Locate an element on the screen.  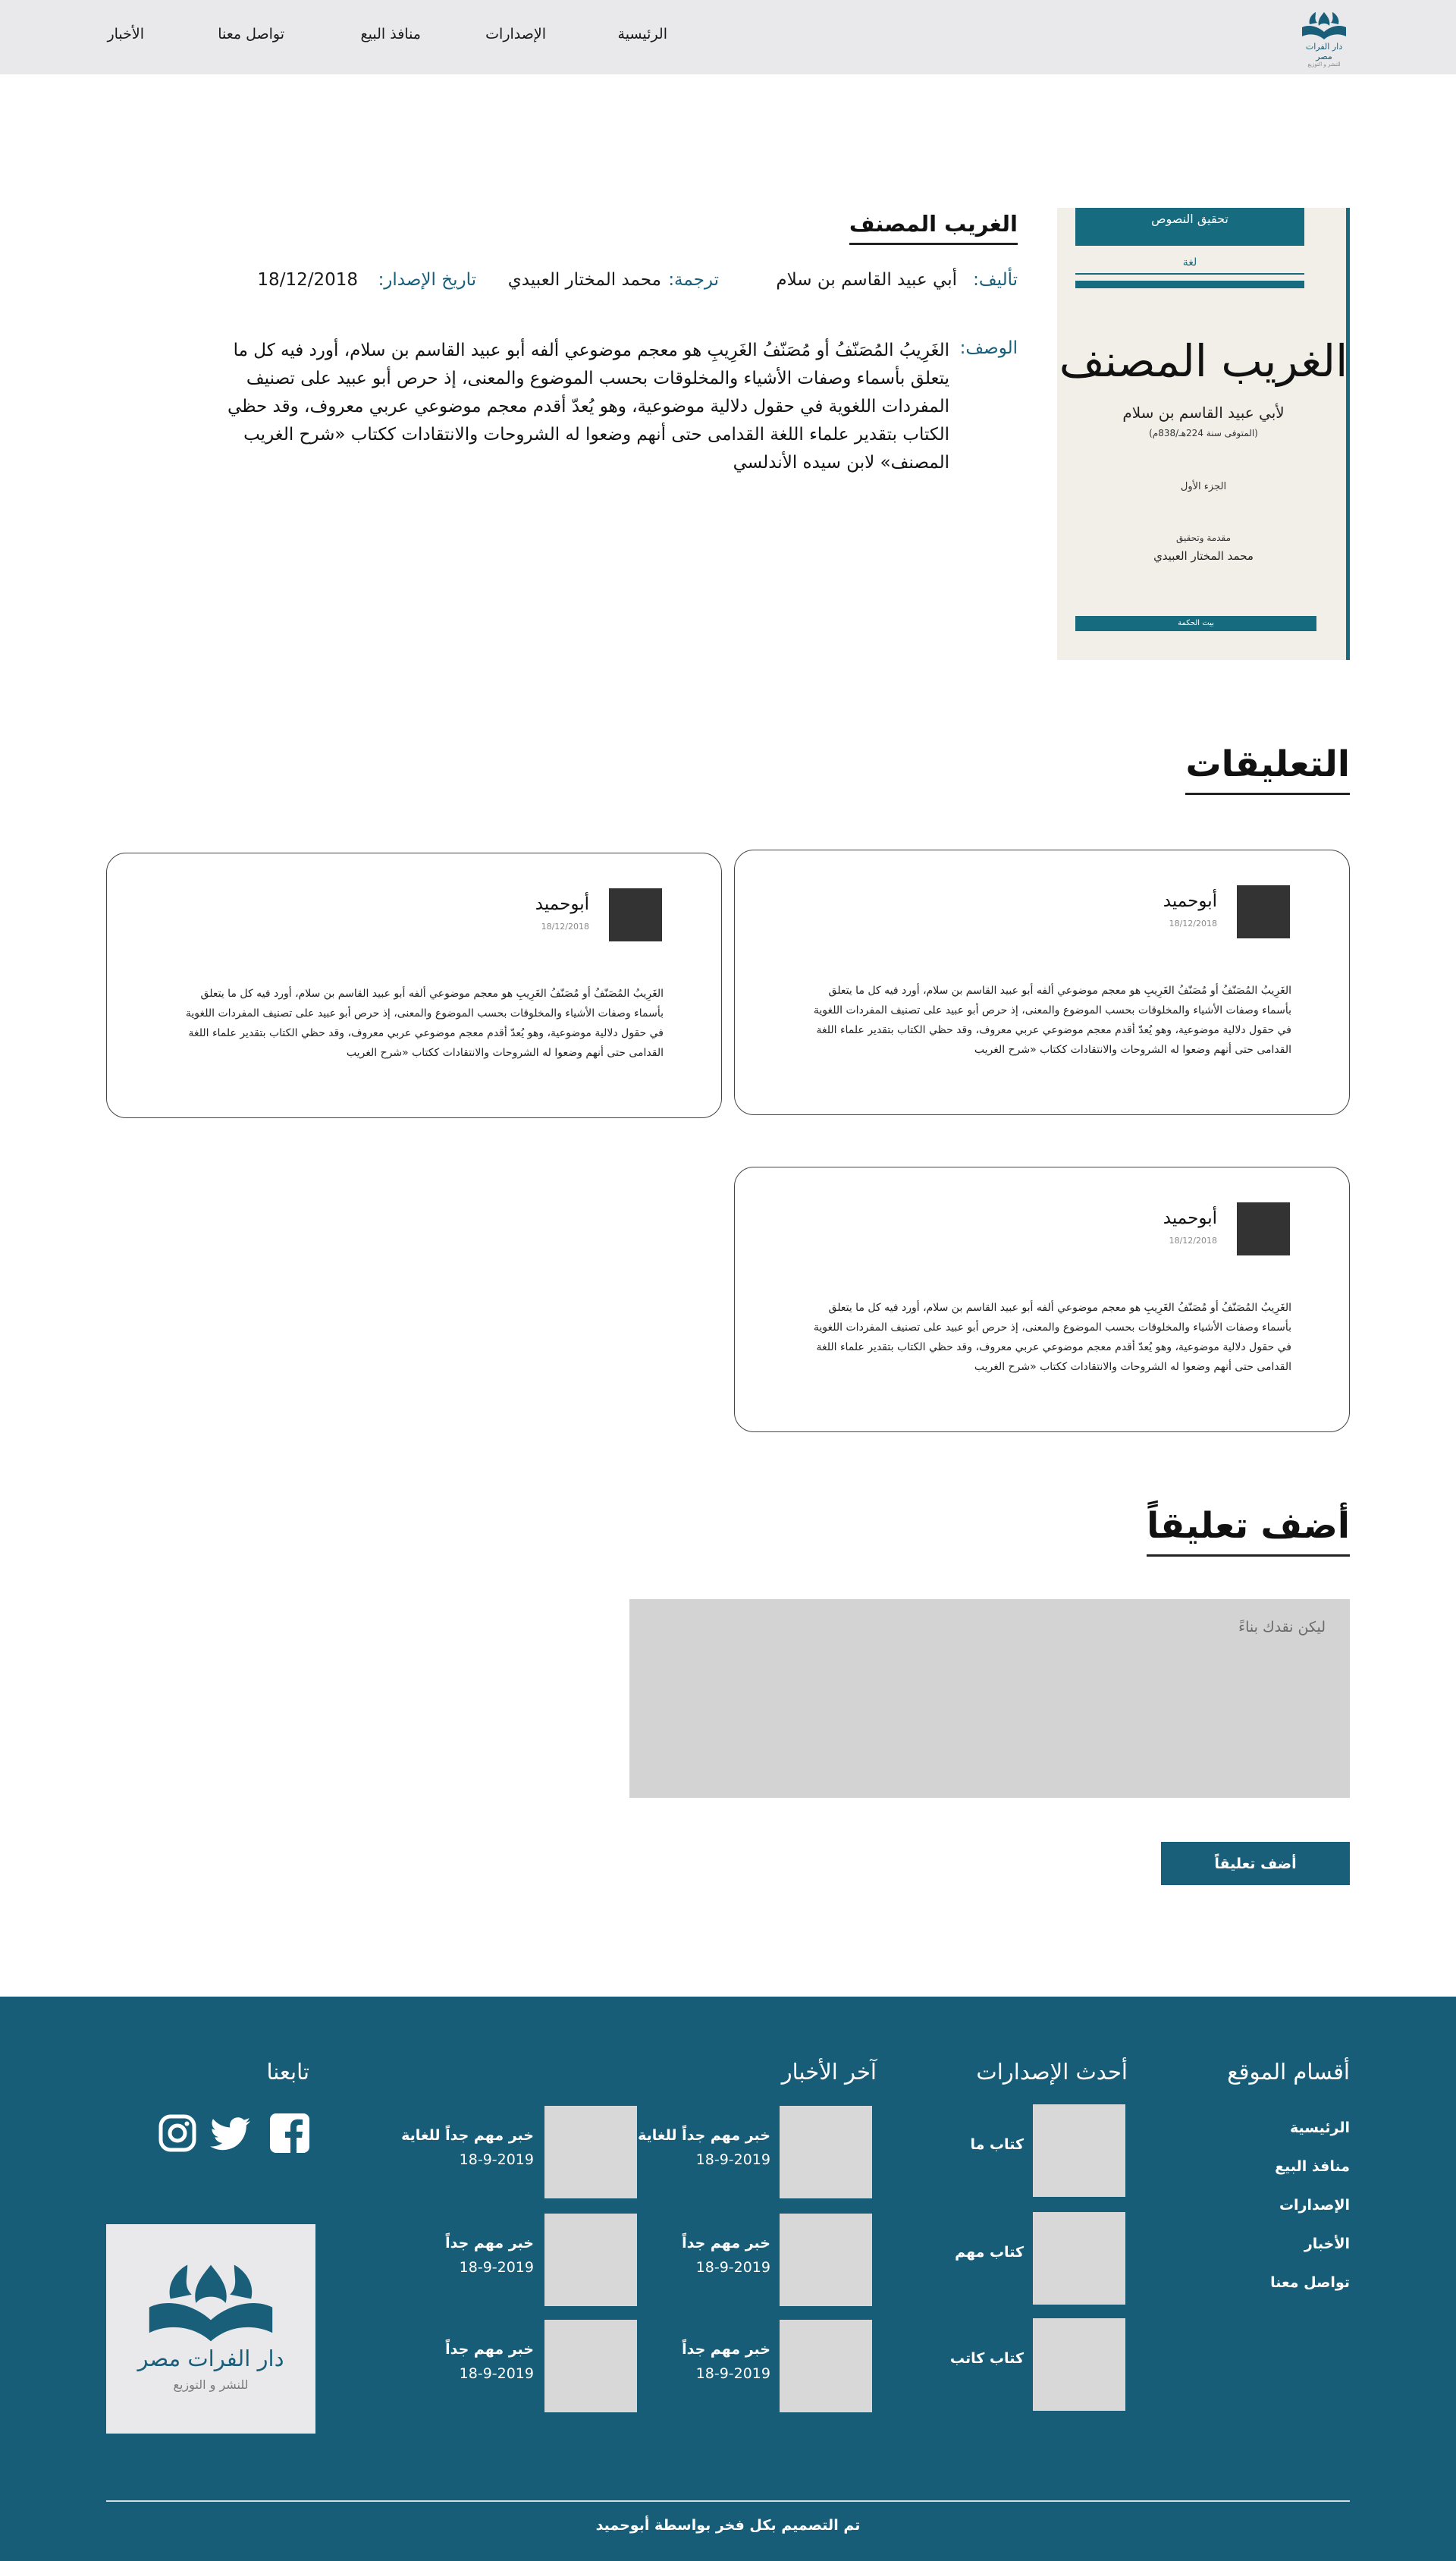
facebook-icon is located at coordinates (289, 2133).